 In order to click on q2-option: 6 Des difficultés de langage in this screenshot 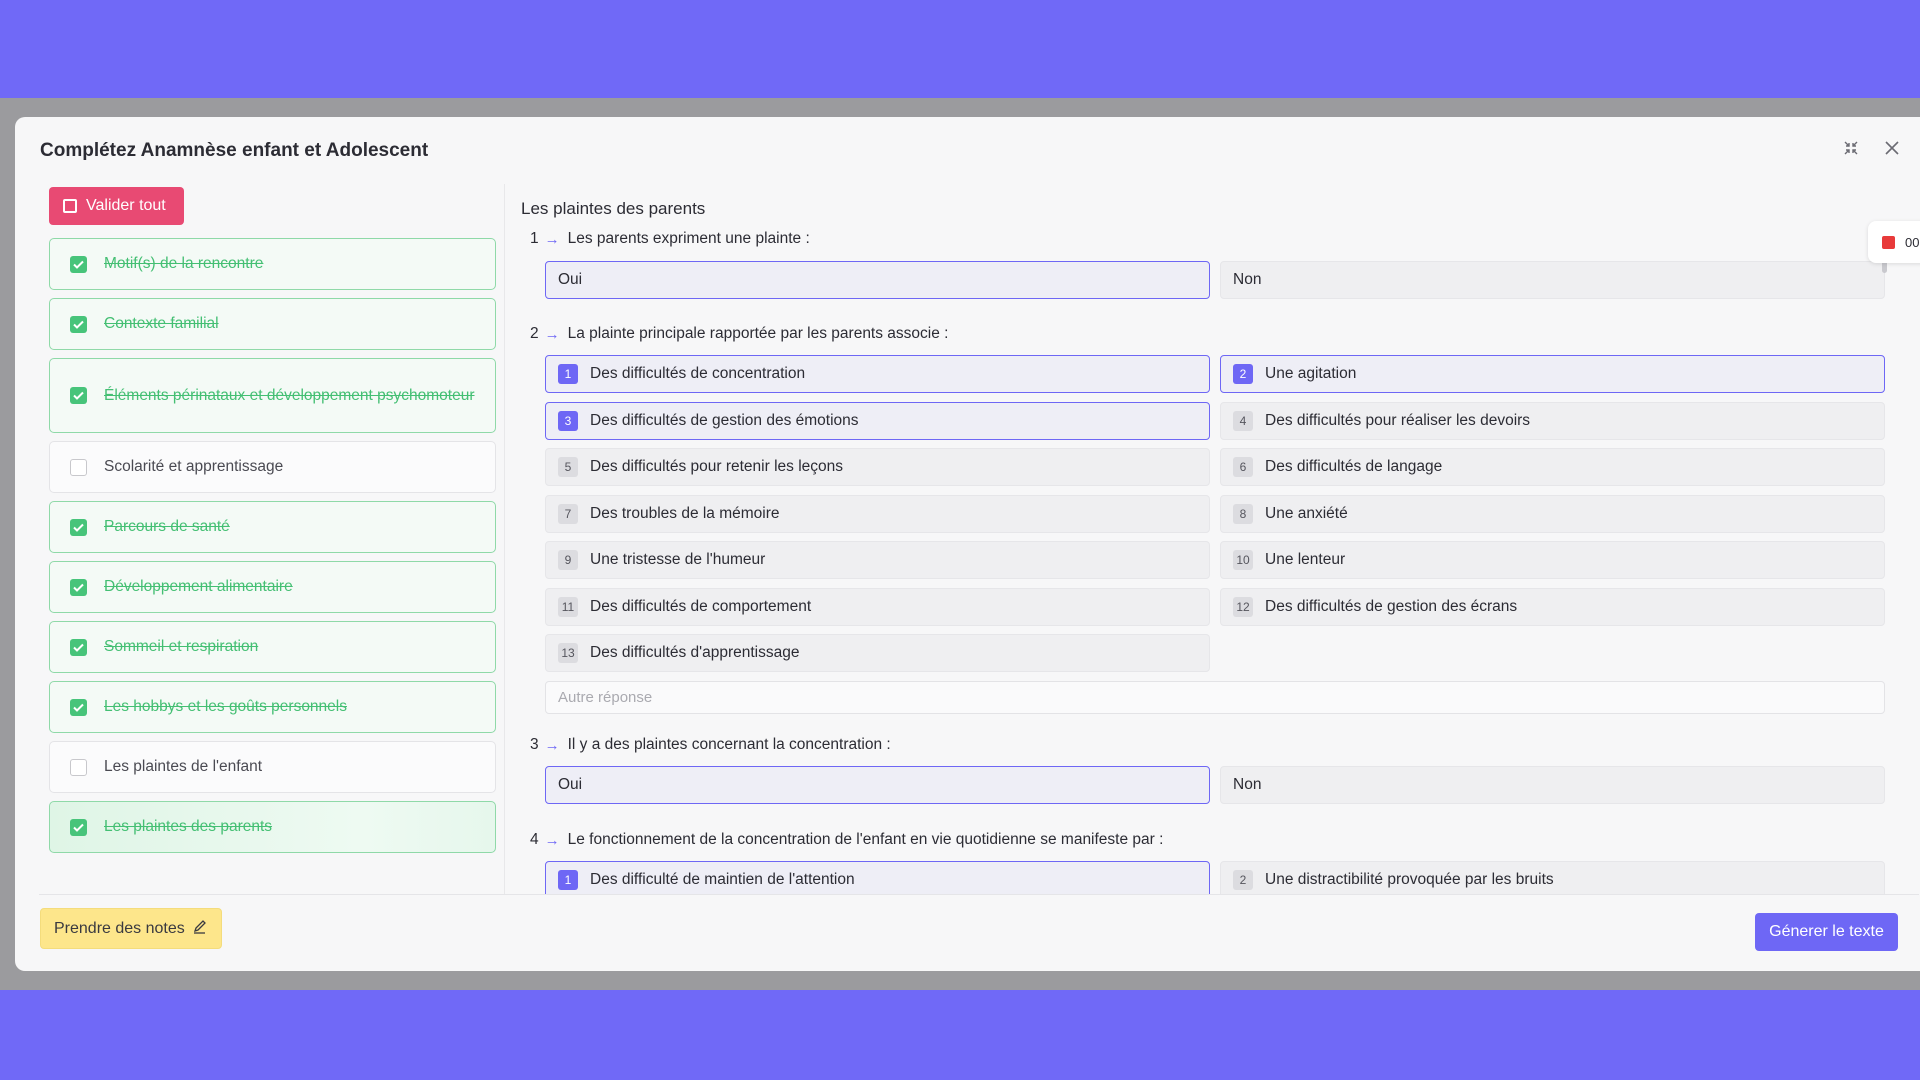, I will do `click(1552, 467)`.